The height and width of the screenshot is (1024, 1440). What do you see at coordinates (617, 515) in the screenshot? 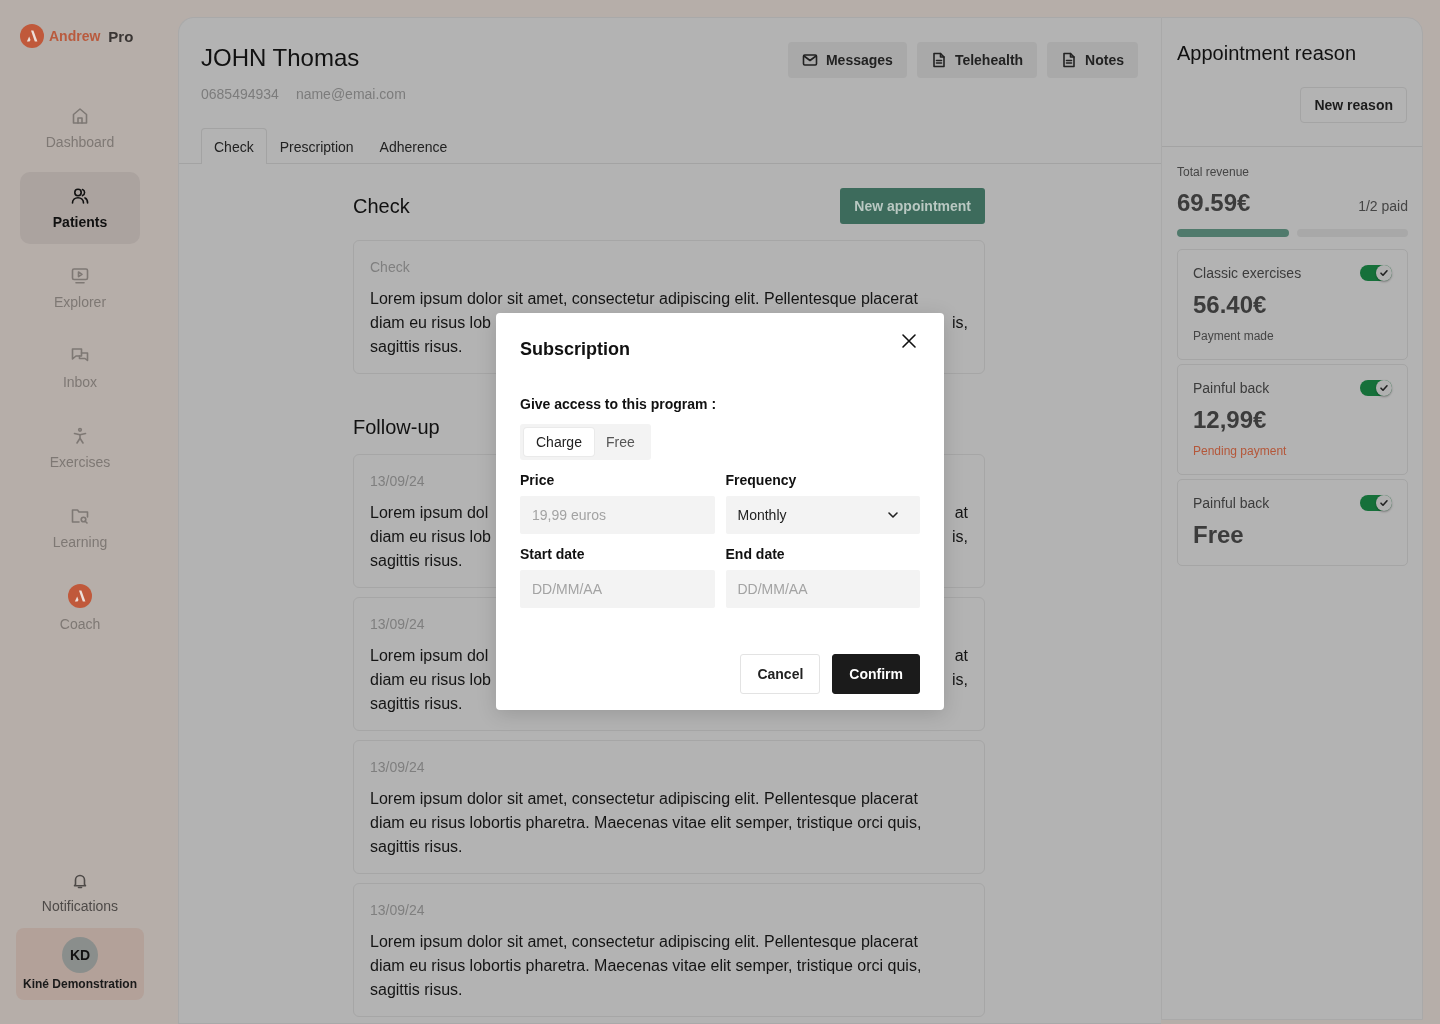
I see `input-field: 19,99 euros` at bounding box center [617, 515].